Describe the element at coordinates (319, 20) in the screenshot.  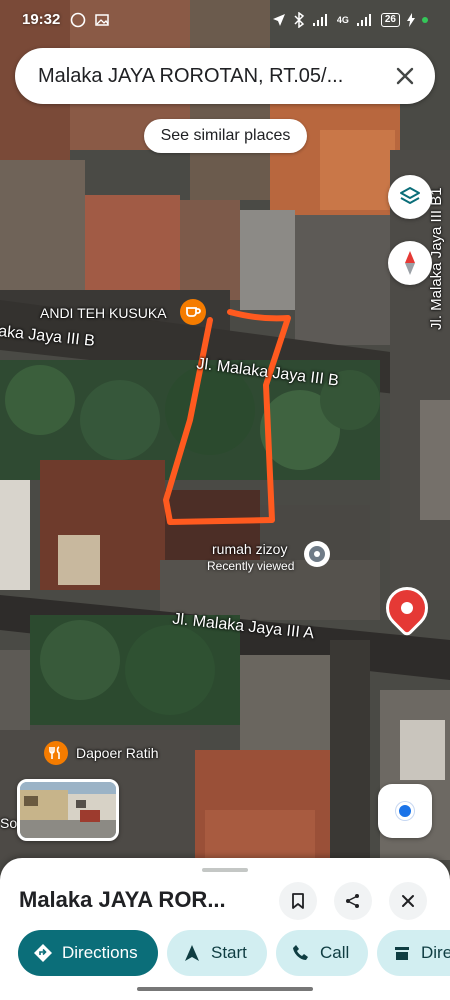
I see `signal-bars-icon` at that location.